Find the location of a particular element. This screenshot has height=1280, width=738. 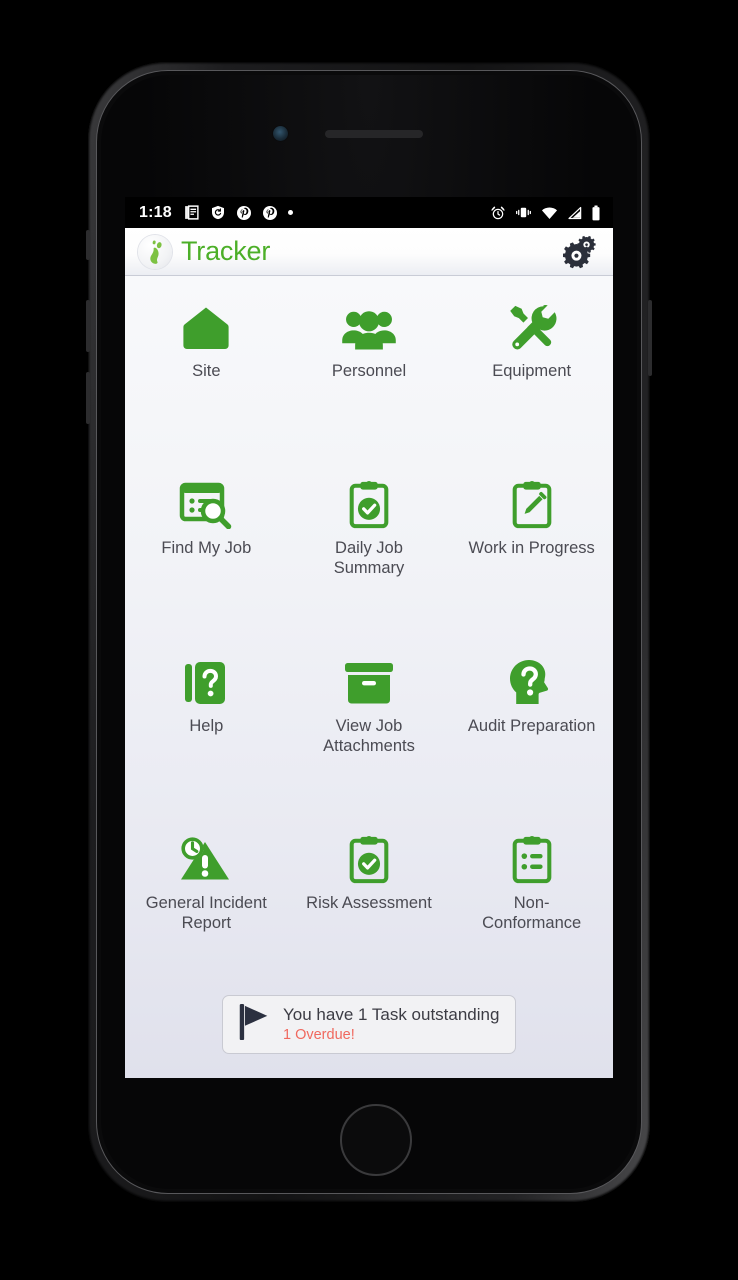

app-logo is located at coordinates (155, 251).